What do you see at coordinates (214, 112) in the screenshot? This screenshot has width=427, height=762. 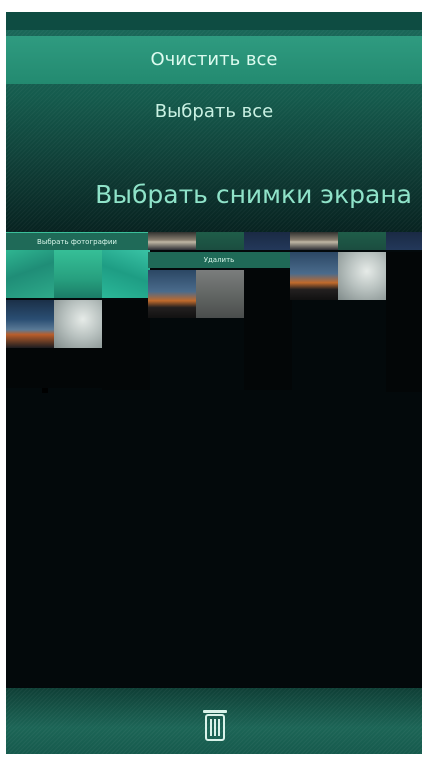 I see `menu-item-select-all: Выбрать все` at bounding box center [214, 112].